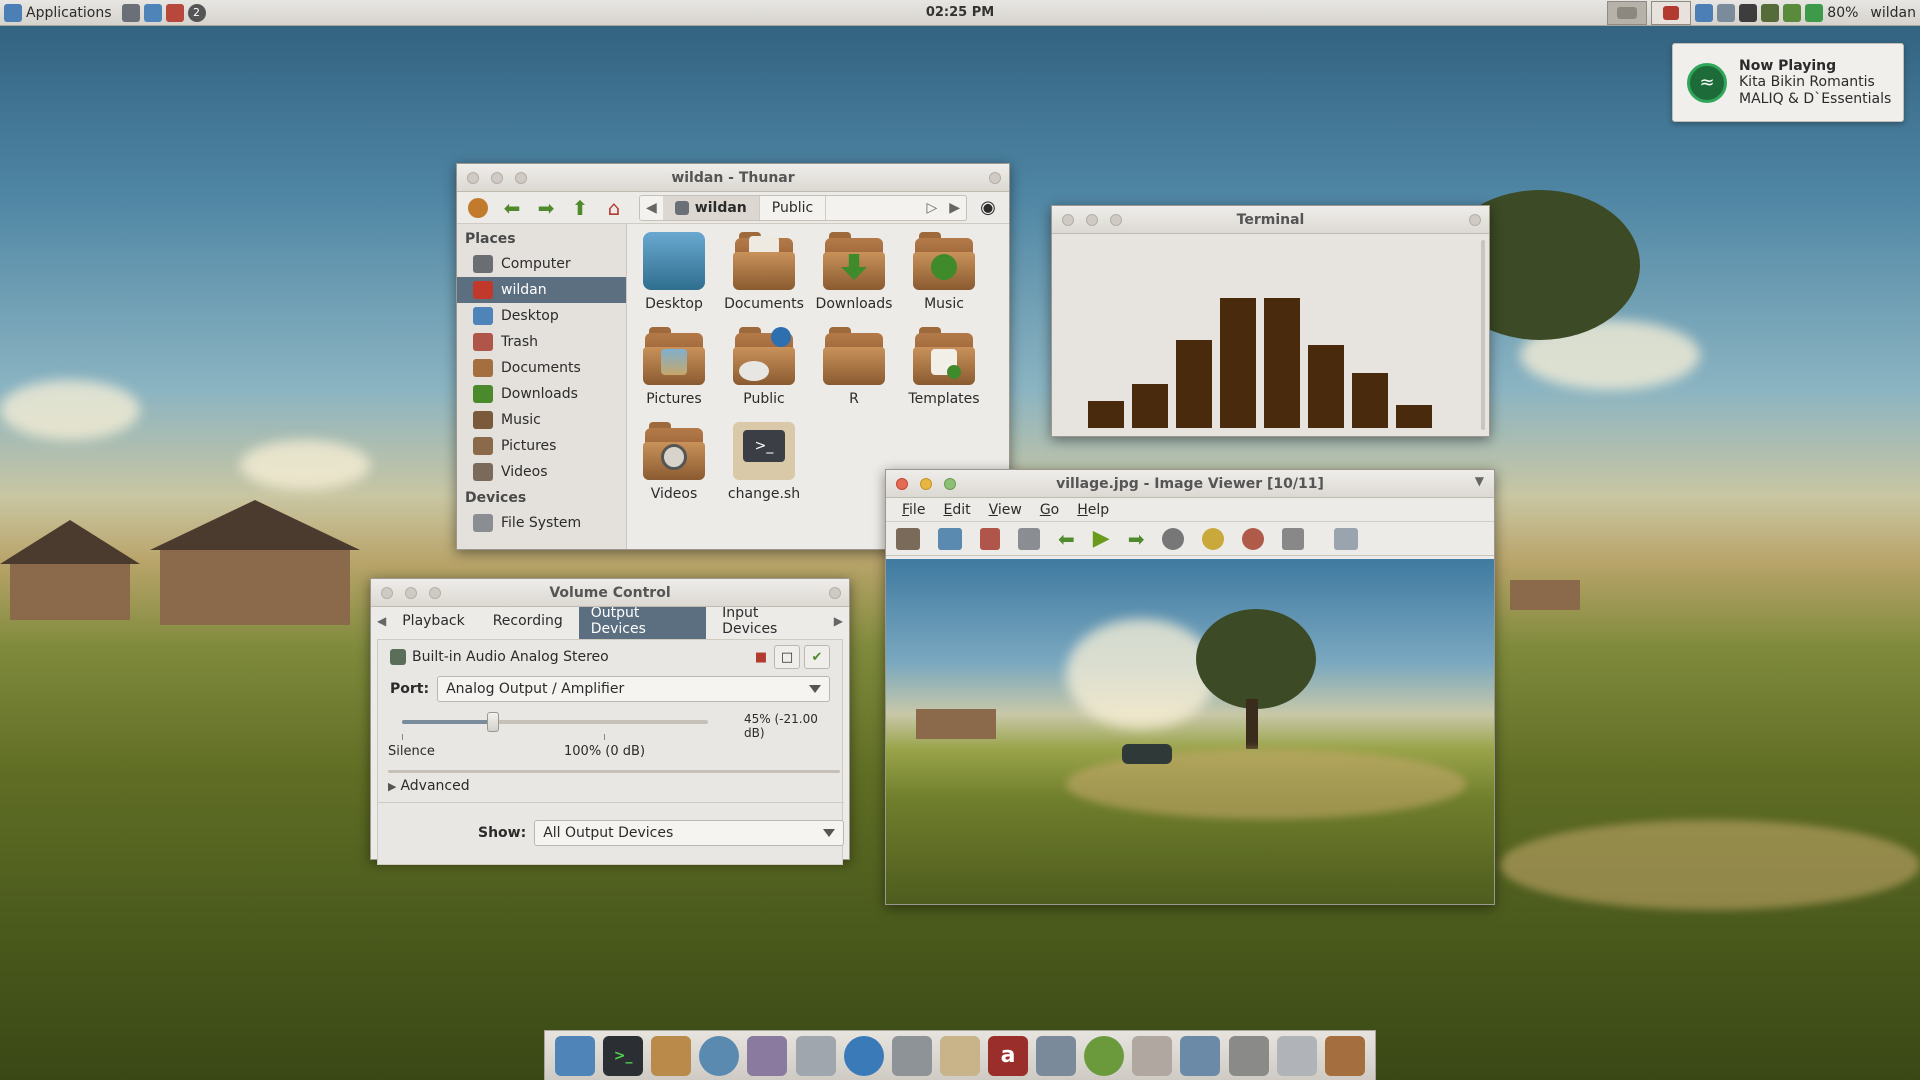 This screenshot has width=1920, height=1080. I want to click on display-icon, so click(1726, 13).